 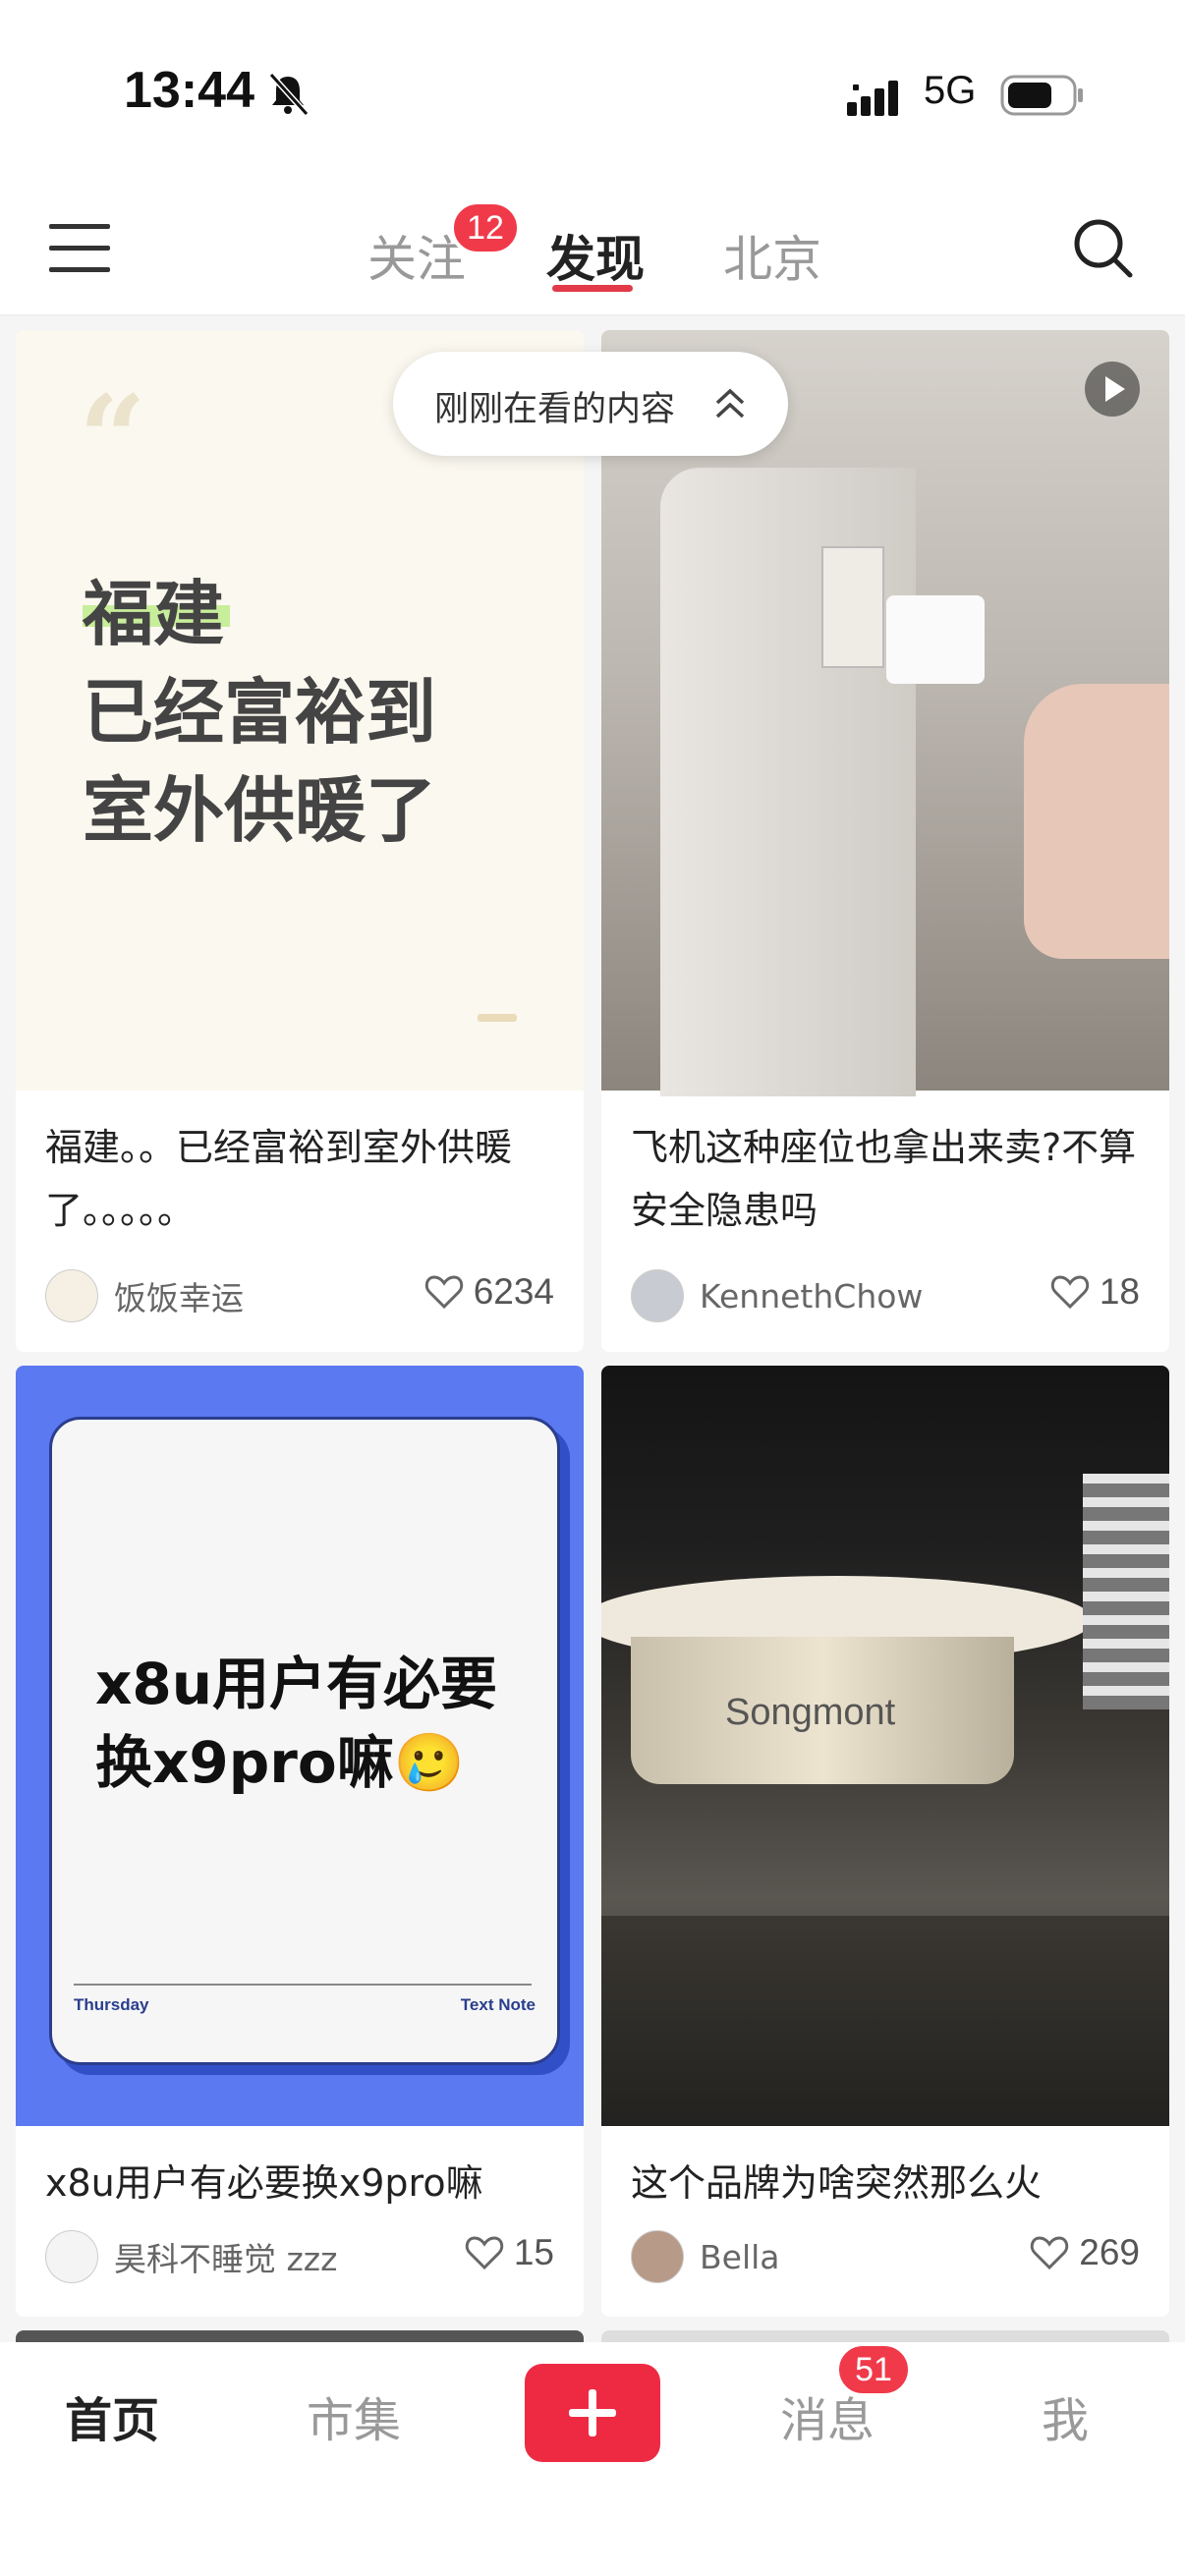 I want to click on messages-badge: 51, so click(x=874, y=2369).